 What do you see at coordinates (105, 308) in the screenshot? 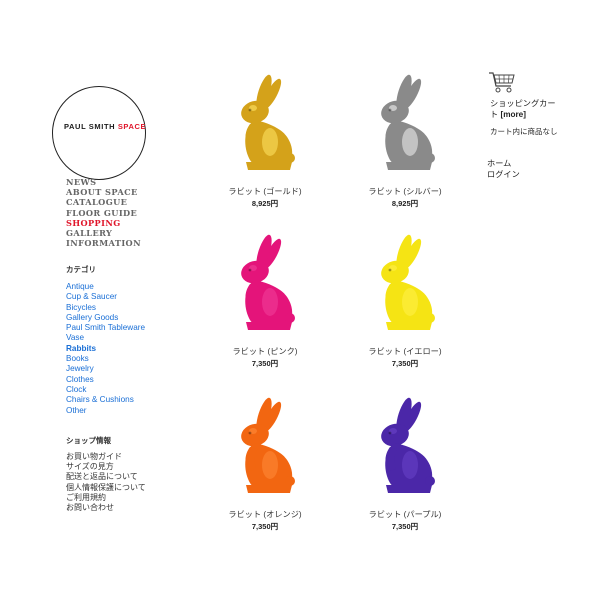
I see `category-item-bicycles: Bicycles` at bounding box center [105, 308].